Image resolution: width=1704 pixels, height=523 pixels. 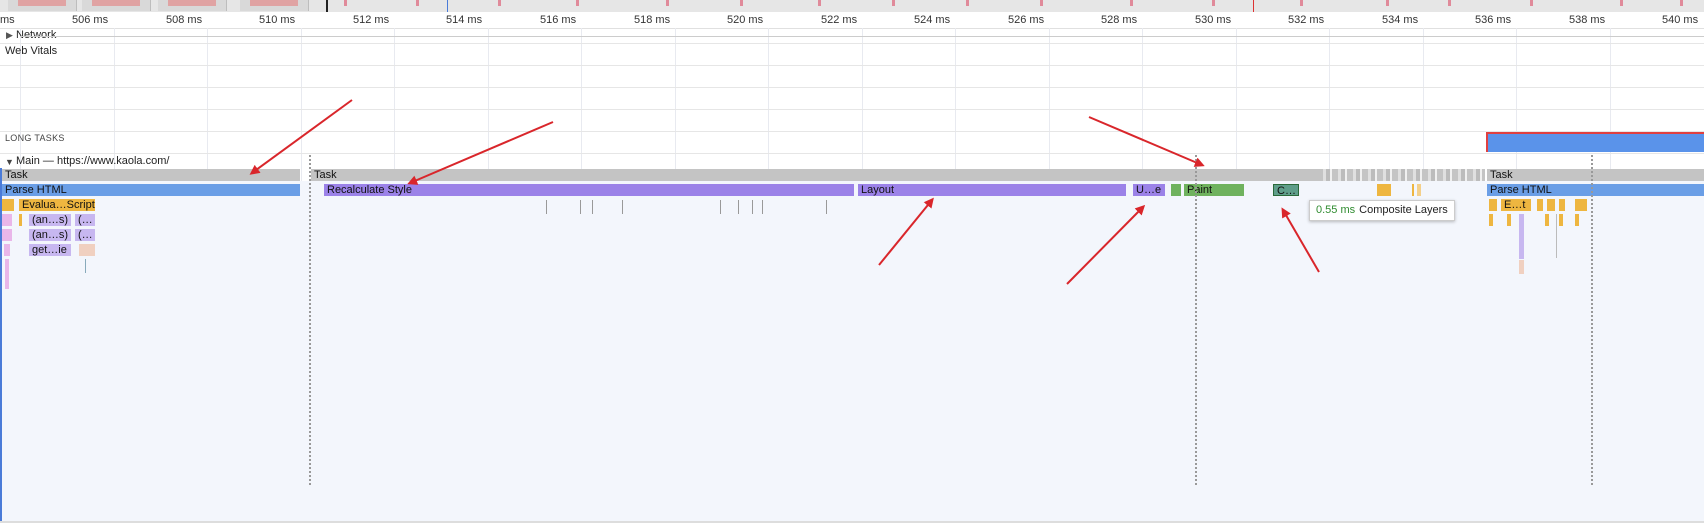 What do you see at coordinates (1149, 190) in the screenshot?
I see `update-layer-tree-bar: U…e` at bounding box center [1149, 190].